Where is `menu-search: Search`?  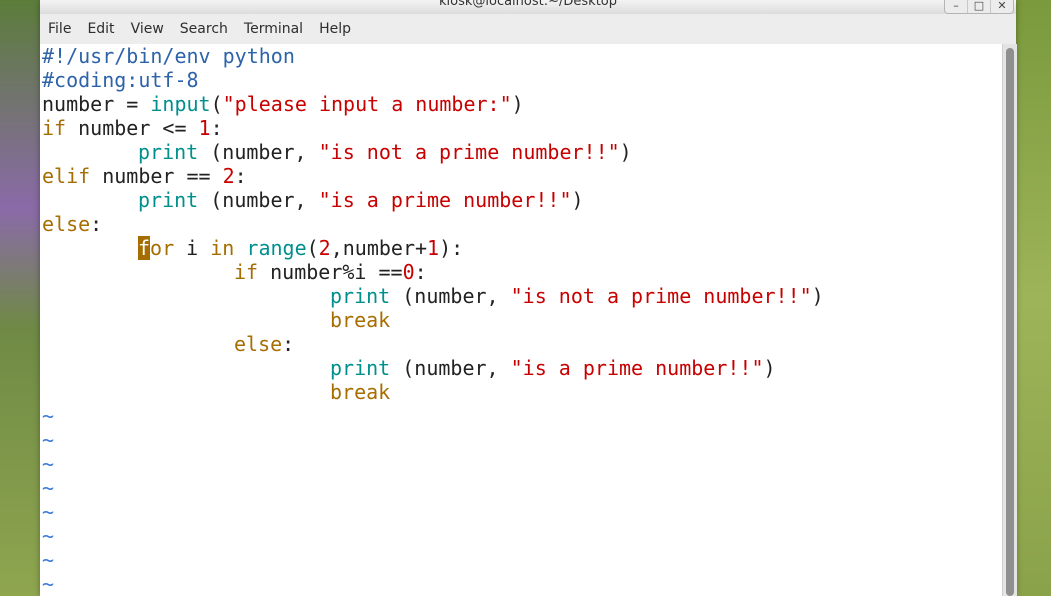
menu-search: Search is located at coordinates (204, 29).